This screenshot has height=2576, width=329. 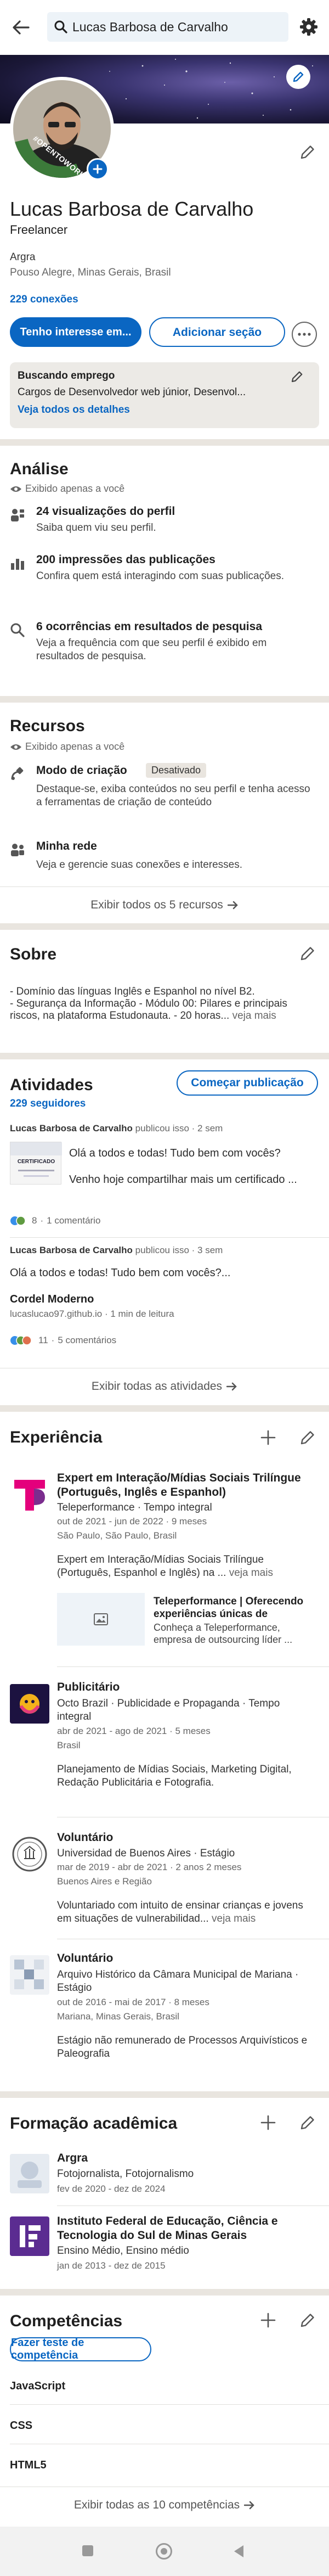 I want to click on add-section-button-label: Adicionar seção, so click(x=217, y=332).